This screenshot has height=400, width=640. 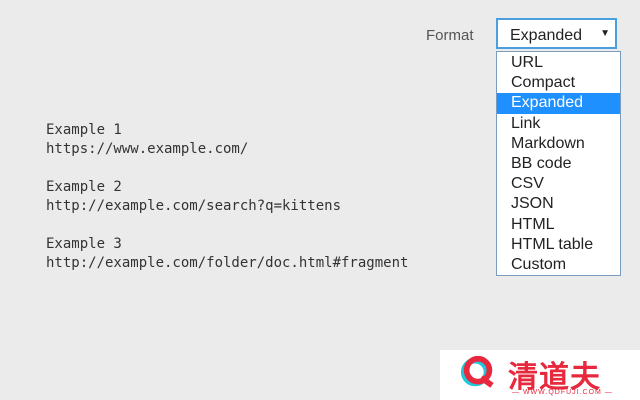 What do you see at coordinates (558, 144) in the screenshot?
I see `format-option-markdown: Markdown` at bounding box center [558, 144].